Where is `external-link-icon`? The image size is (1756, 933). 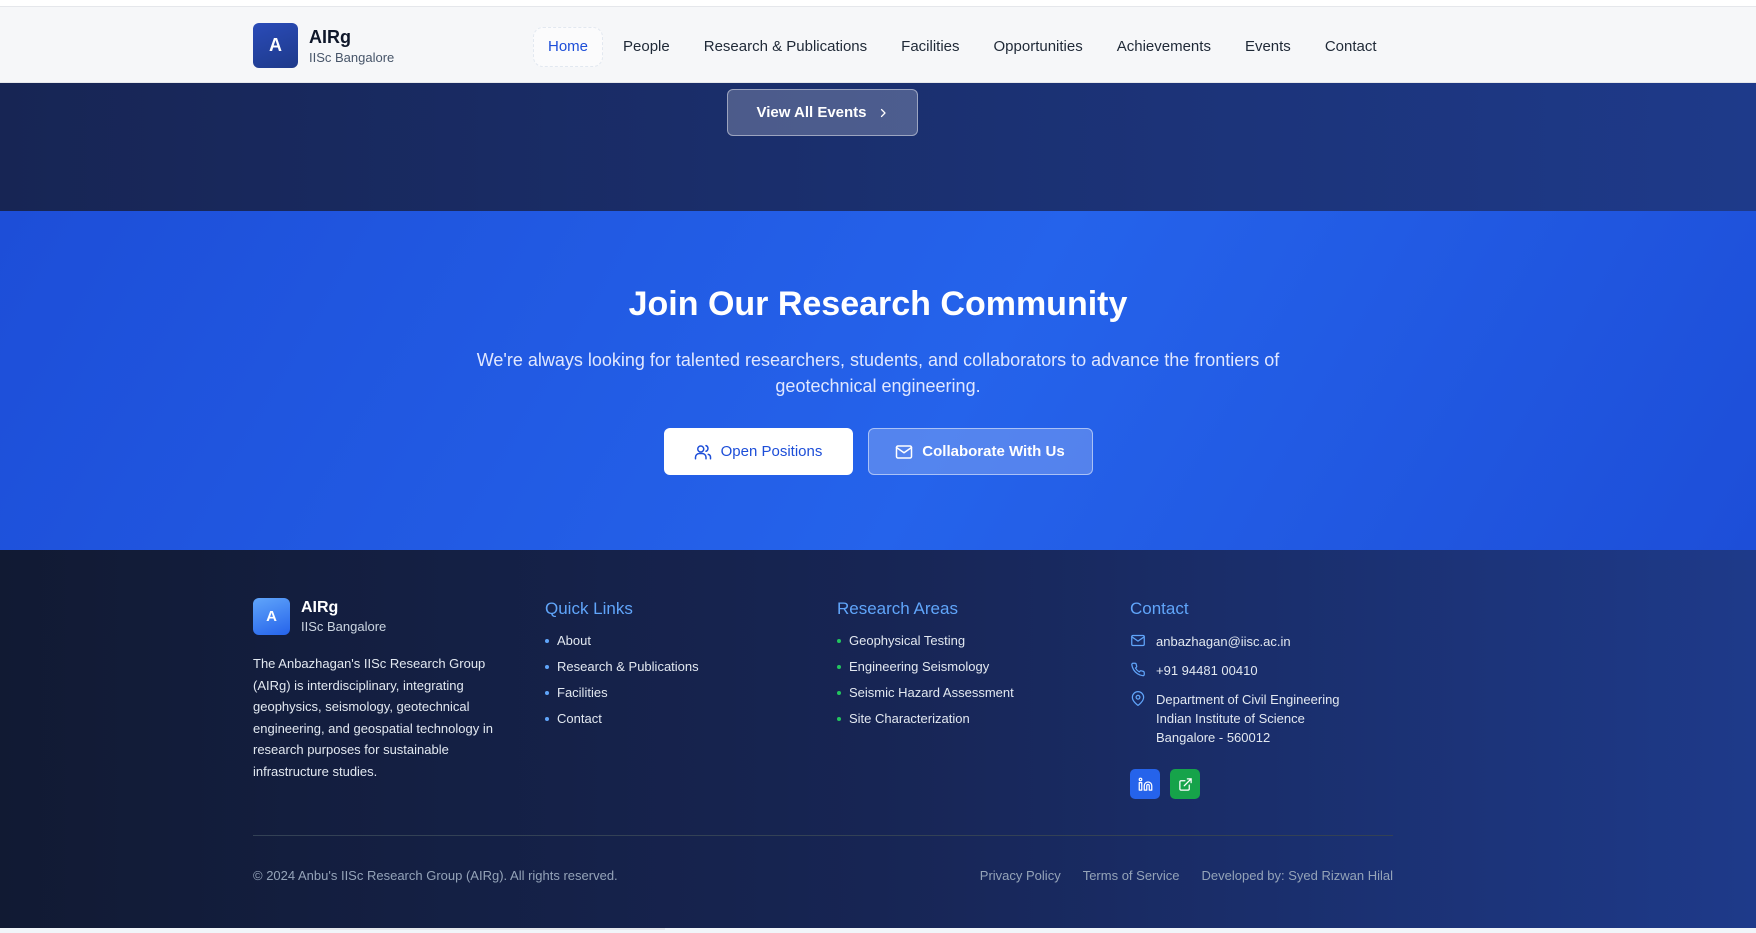
external-link-icon is located at coordinates (1185, 784).